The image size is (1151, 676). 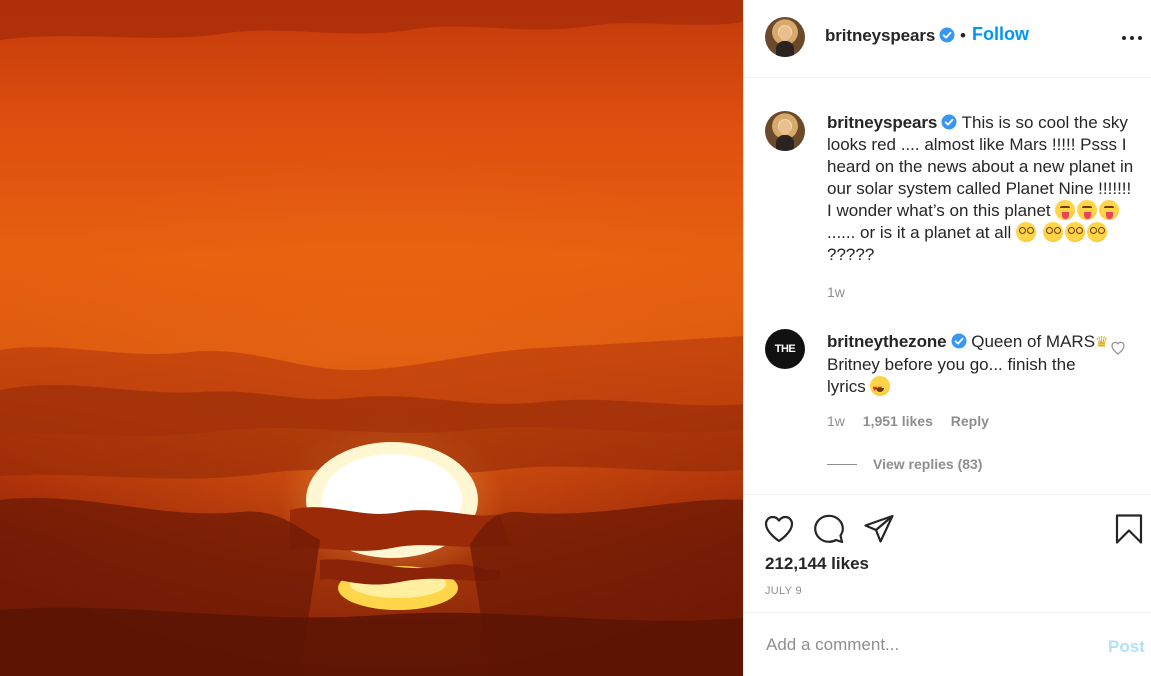 What do you see at coordinates (842, 464) in the screenshot?
I see `replies-divider` at bounding box center [842, 464].